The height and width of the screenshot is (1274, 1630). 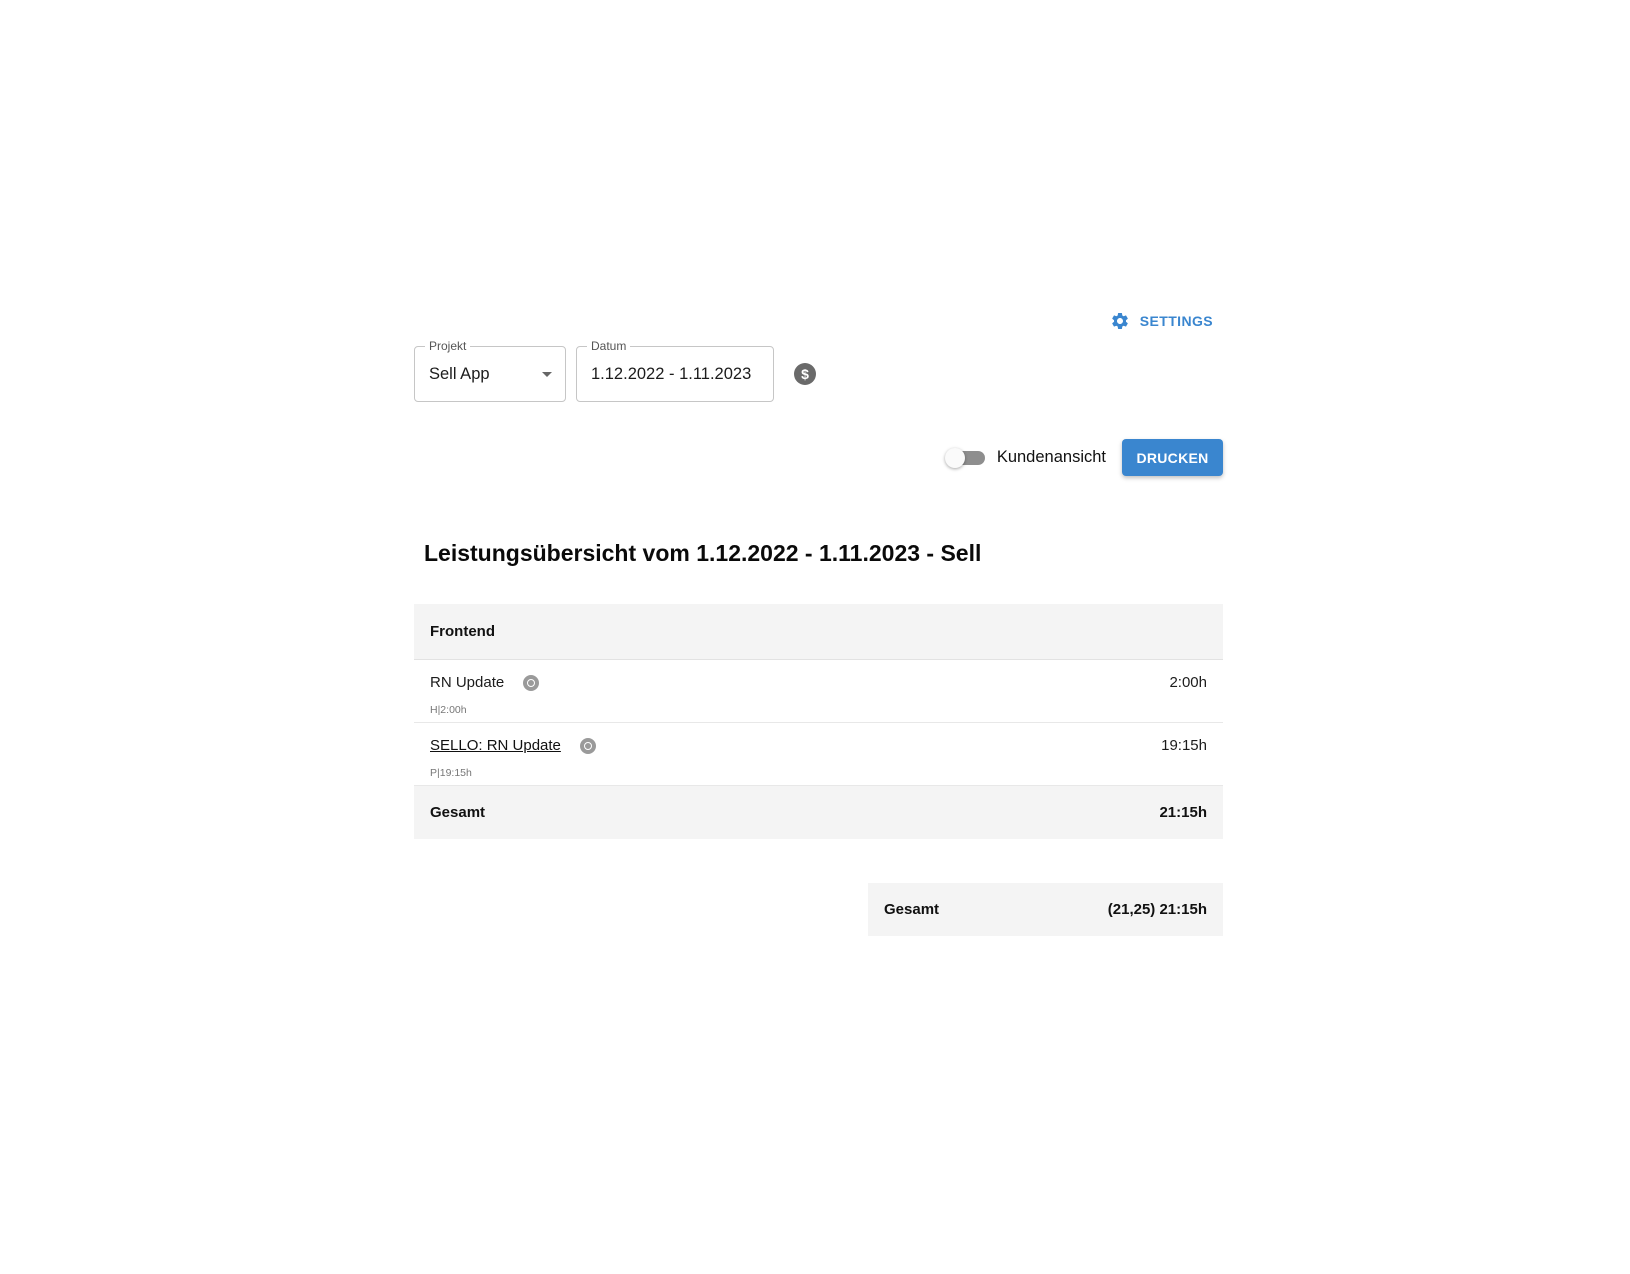 I want to click on print-button: DRUCKEN, so click(x=1172, y=457).